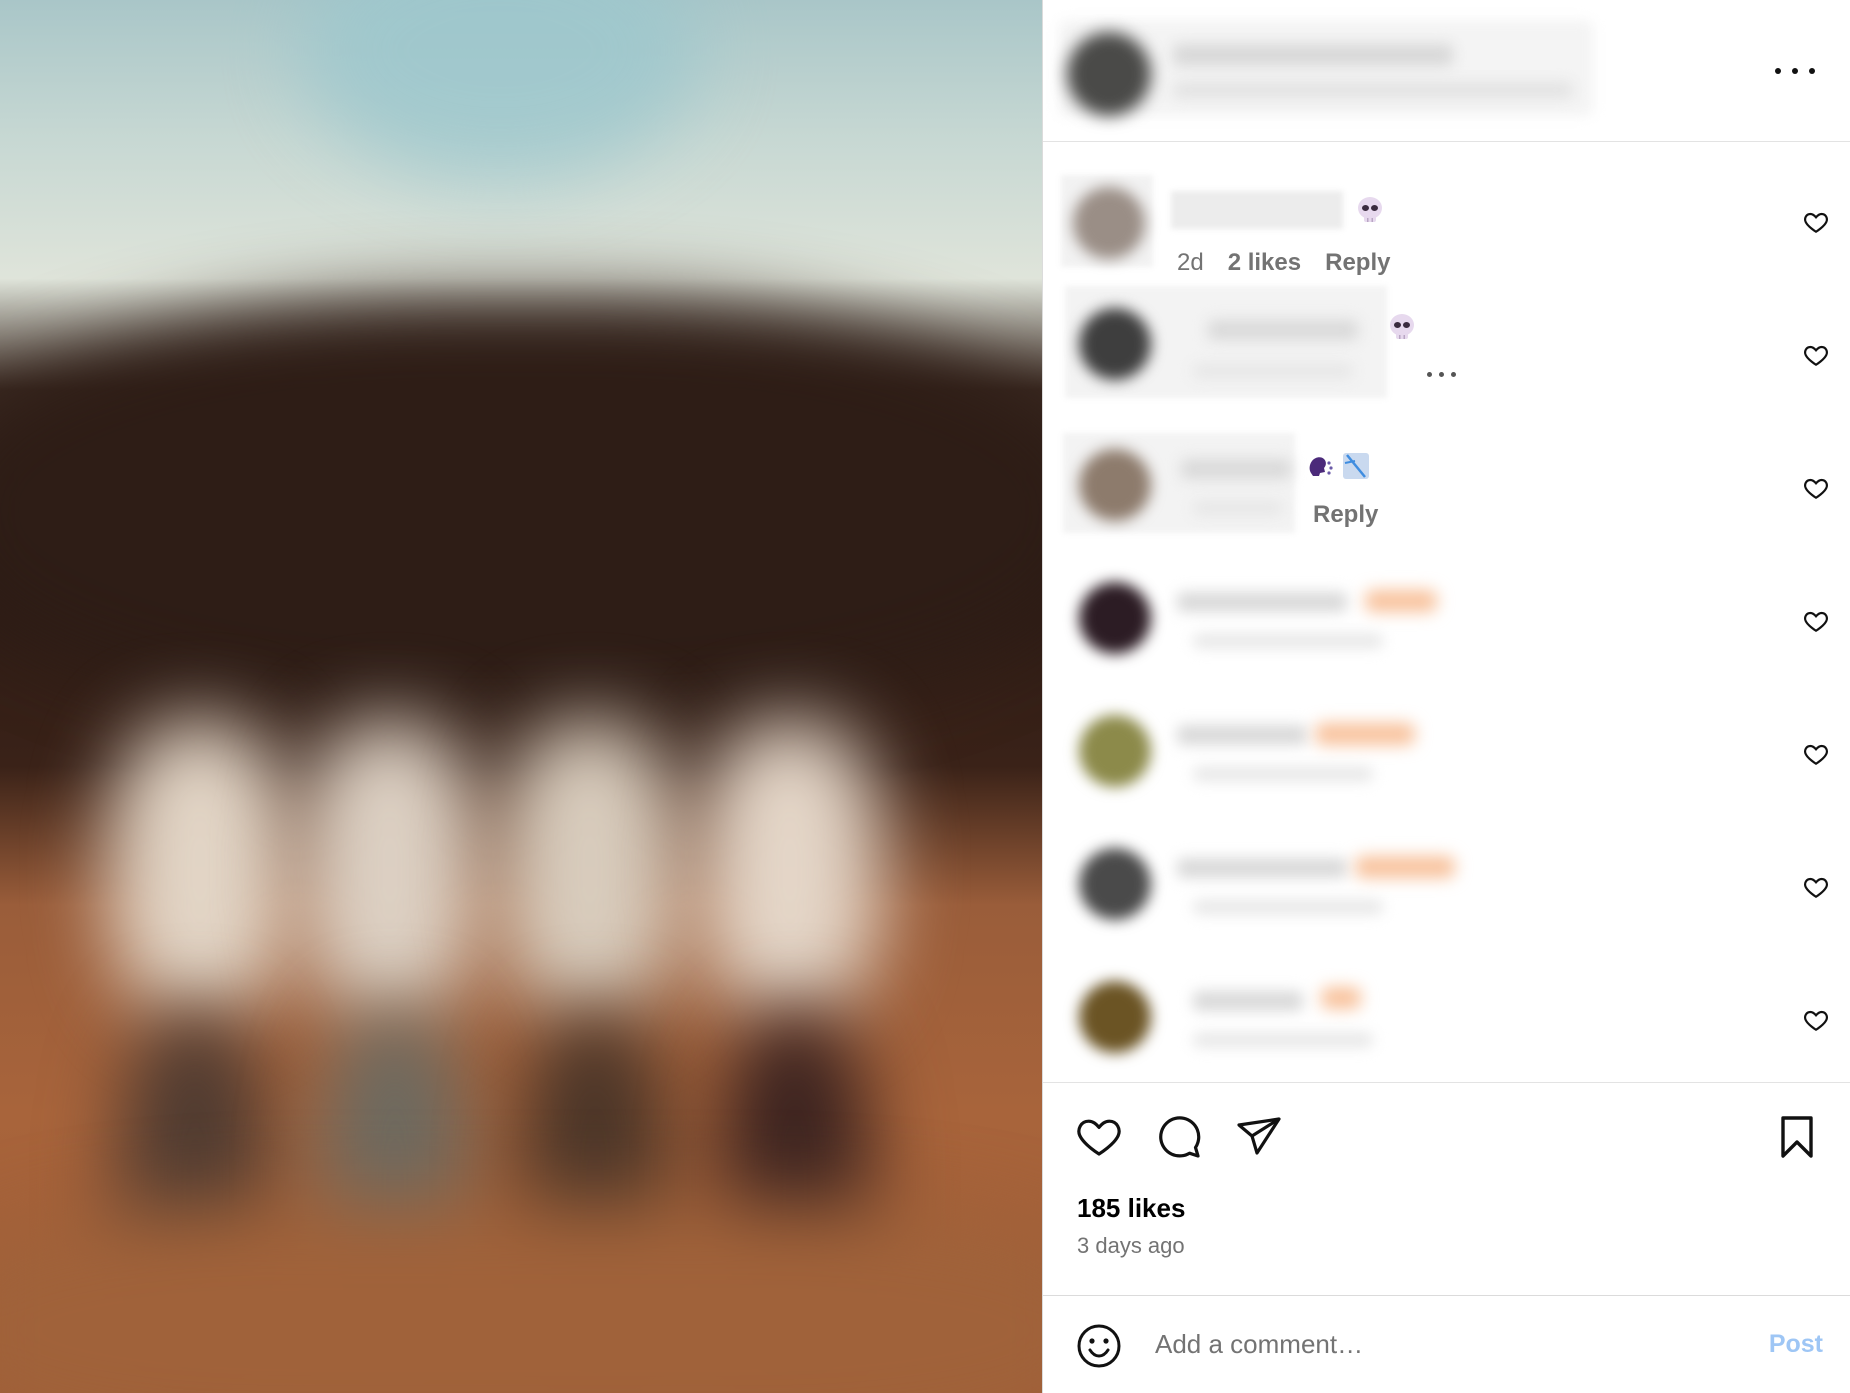 The height and width of the screenshot is (1393, 1850). Describe the element at coordinates (1446, 71) in the screenshot. I see `post-header` at that location.